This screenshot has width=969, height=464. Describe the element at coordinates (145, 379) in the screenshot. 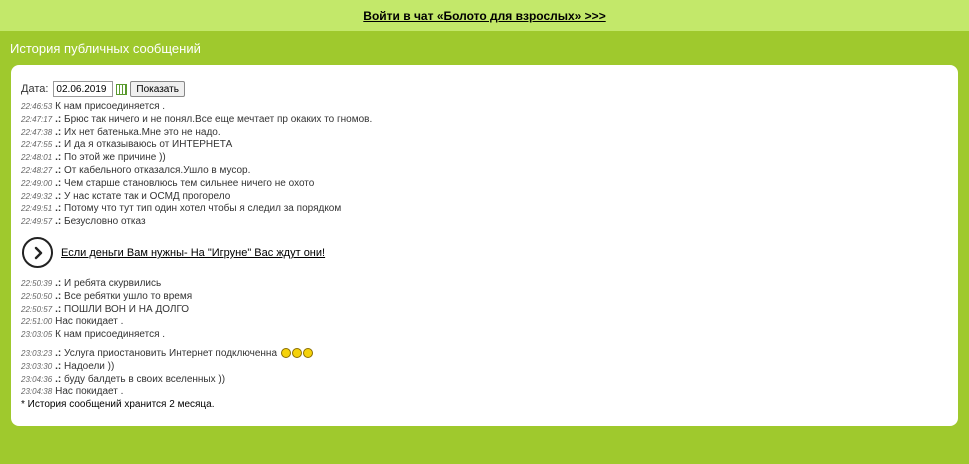

I see `message-text: буду балдеть в своих вселенных ))` at that location.